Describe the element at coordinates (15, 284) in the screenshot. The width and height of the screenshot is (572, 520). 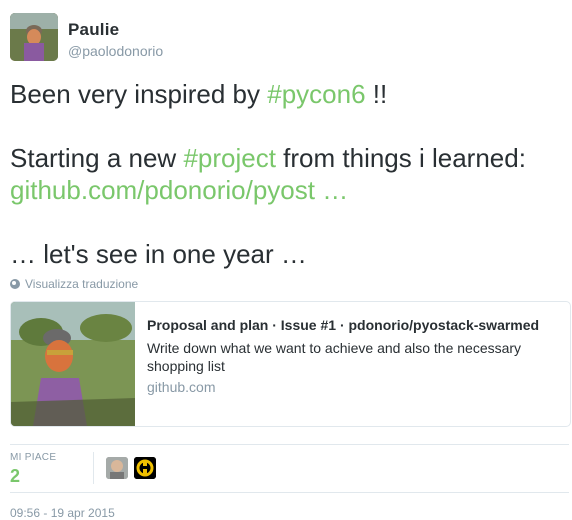
I see `globe-icon` at that location.